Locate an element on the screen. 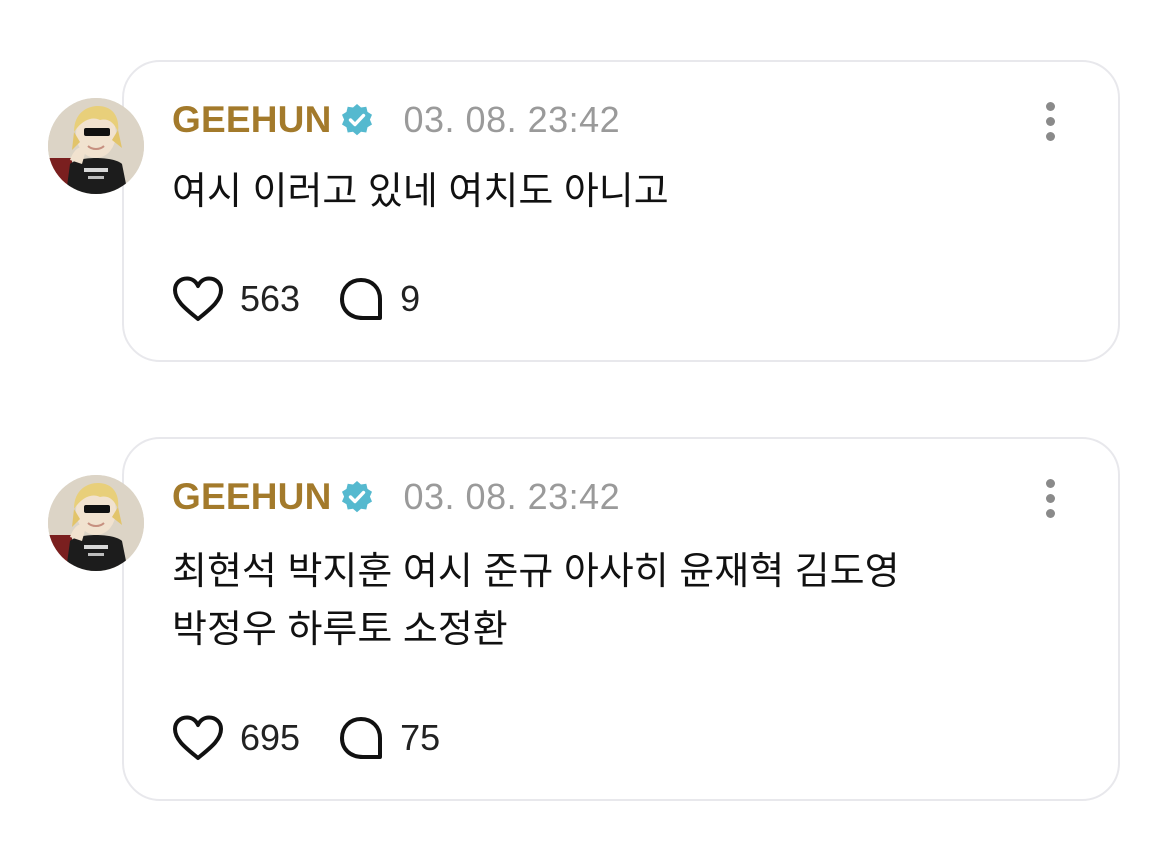 This screenshot has height=864, width=1170. comment-text: 여시 이러고 있네 여치도 아니고 is located at coordinates (420, 192).